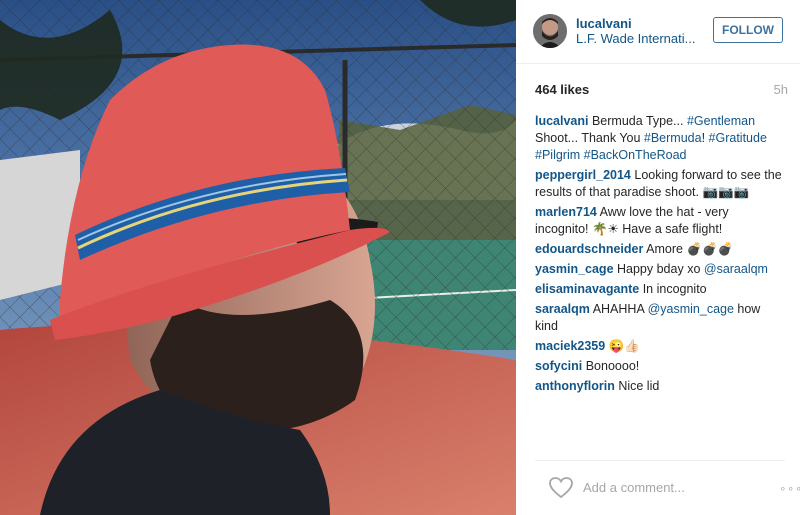 The width and height of the screenshot is (800, 515). Describe the element at coordinates (587, 289) in the screenshot. I see `comment-username: elisaminavagante` at that location.